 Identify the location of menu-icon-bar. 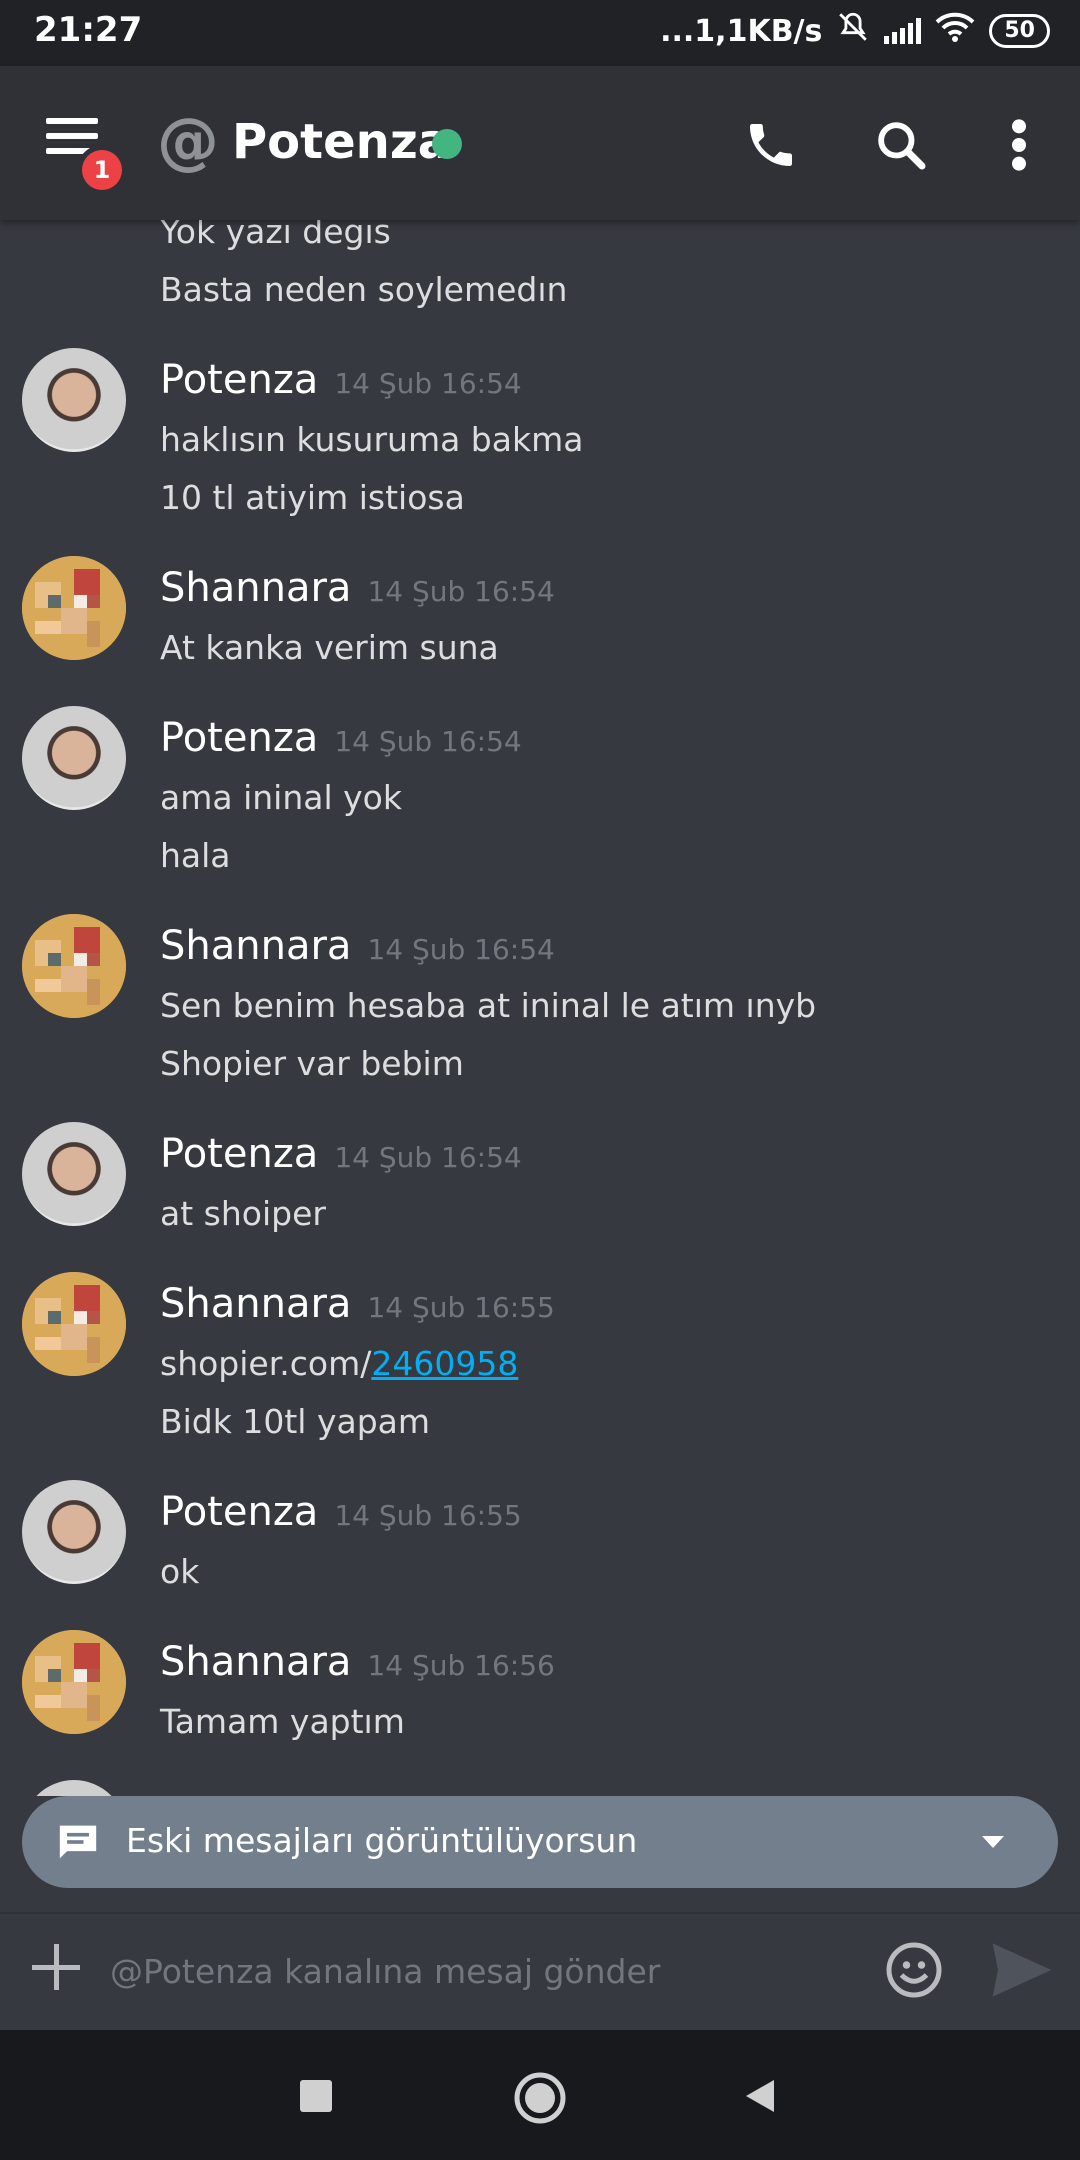
(72, 136).